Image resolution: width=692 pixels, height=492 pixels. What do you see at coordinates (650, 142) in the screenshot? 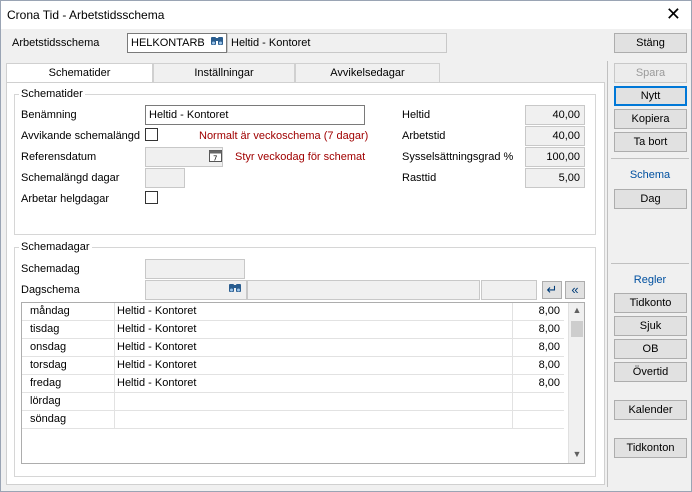
I see `ta-bort-button: Ta bort` at bounding box center [650, 142].